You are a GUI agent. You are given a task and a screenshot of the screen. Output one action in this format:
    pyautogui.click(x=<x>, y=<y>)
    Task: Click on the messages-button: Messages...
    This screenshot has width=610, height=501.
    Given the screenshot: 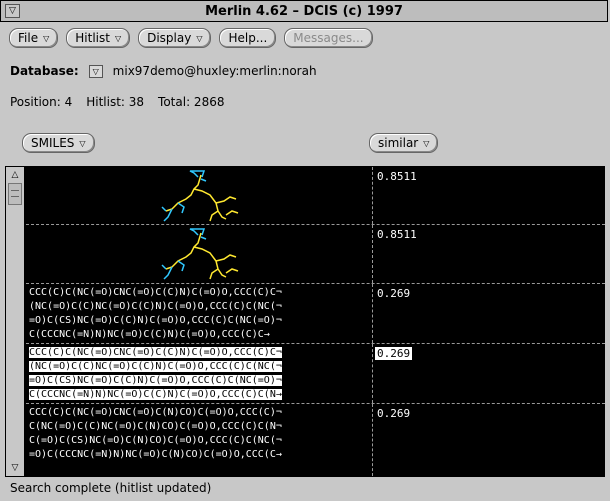 What is the action you would take?
    pyautogui.click(x=328, y=38)
    